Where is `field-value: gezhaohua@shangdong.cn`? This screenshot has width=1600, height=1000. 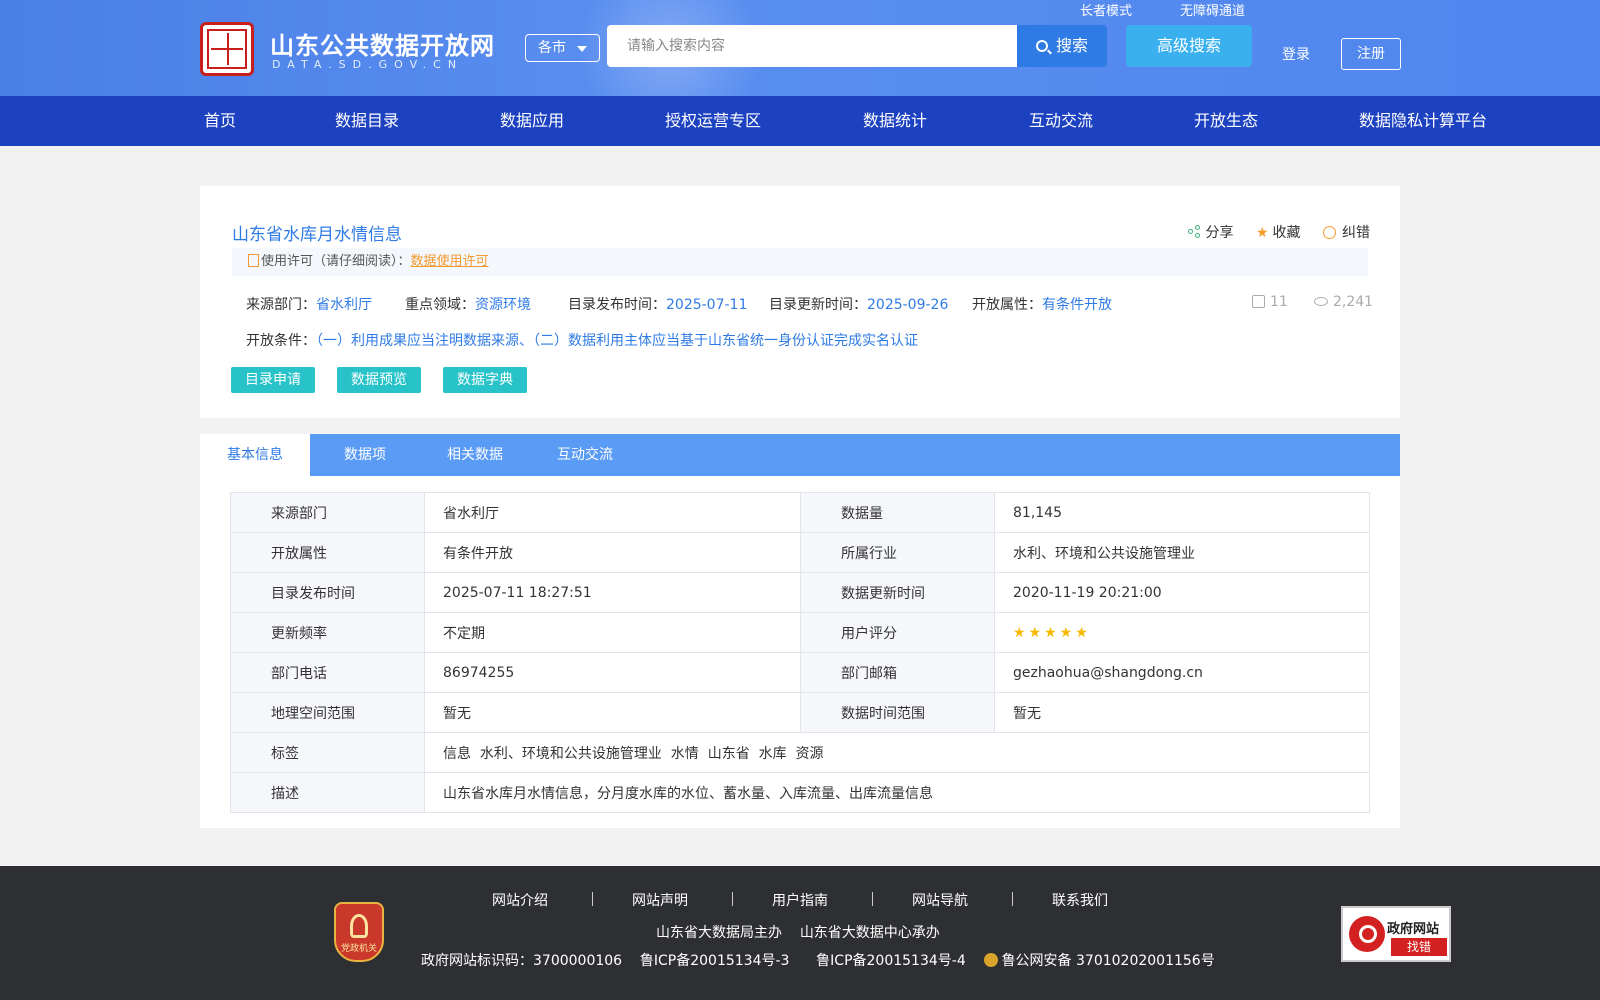 field-value: gezhaohua@shangdong.cn is located at coordinates (1182, 672).